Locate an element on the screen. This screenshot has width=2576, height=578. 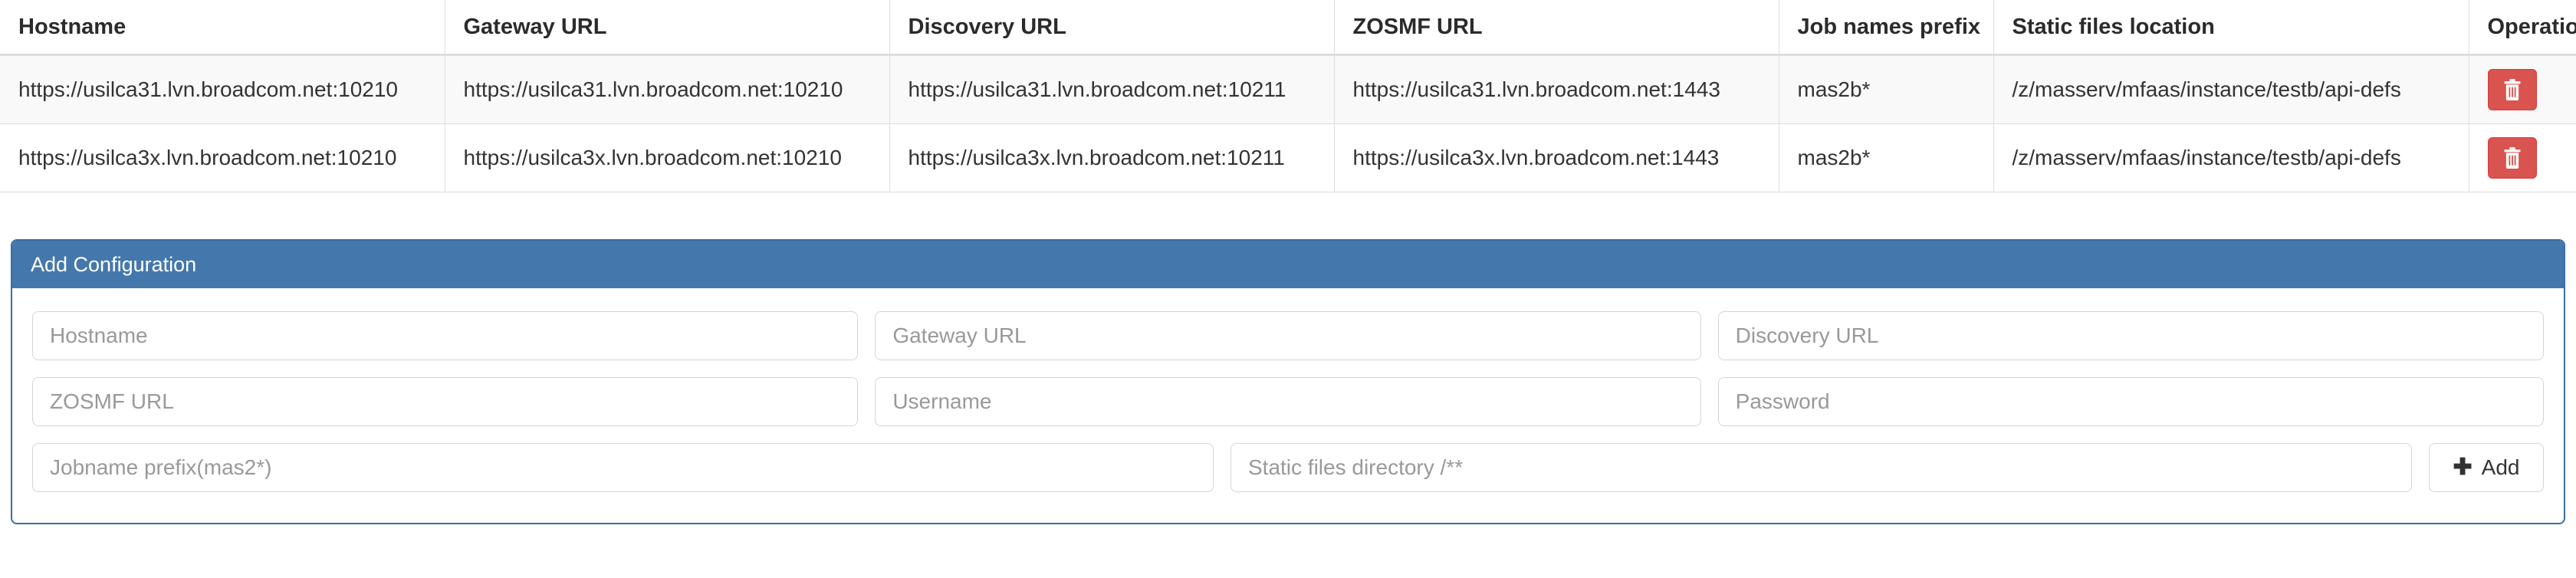
password-field-wrap is located at coordinates (2131, 401).